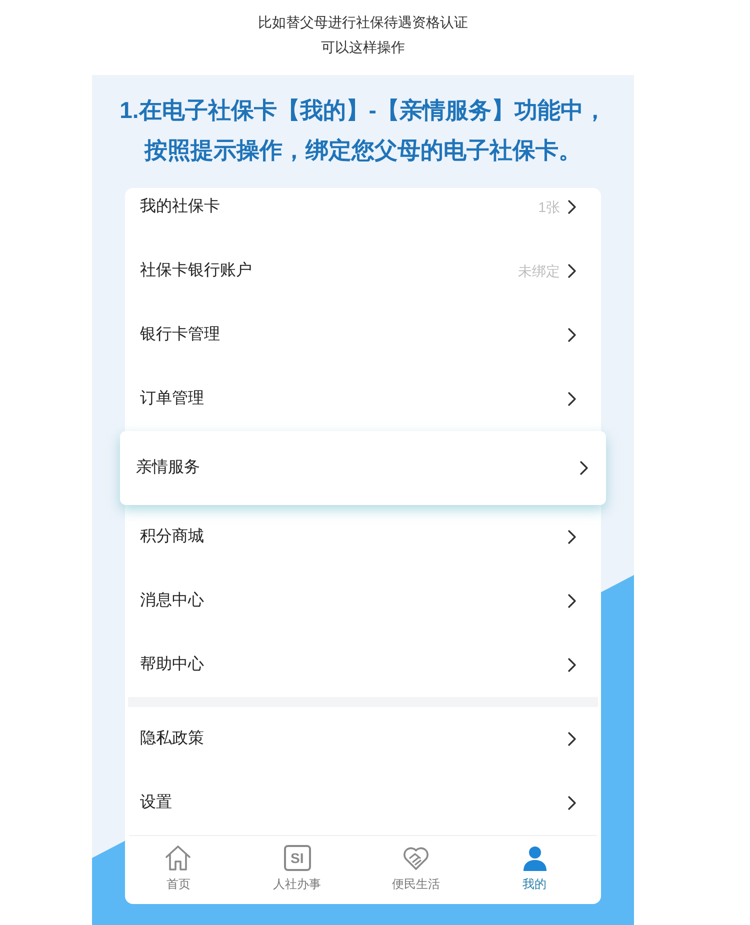  I want to click on si-logo-icon: SI, so click(297, 858).